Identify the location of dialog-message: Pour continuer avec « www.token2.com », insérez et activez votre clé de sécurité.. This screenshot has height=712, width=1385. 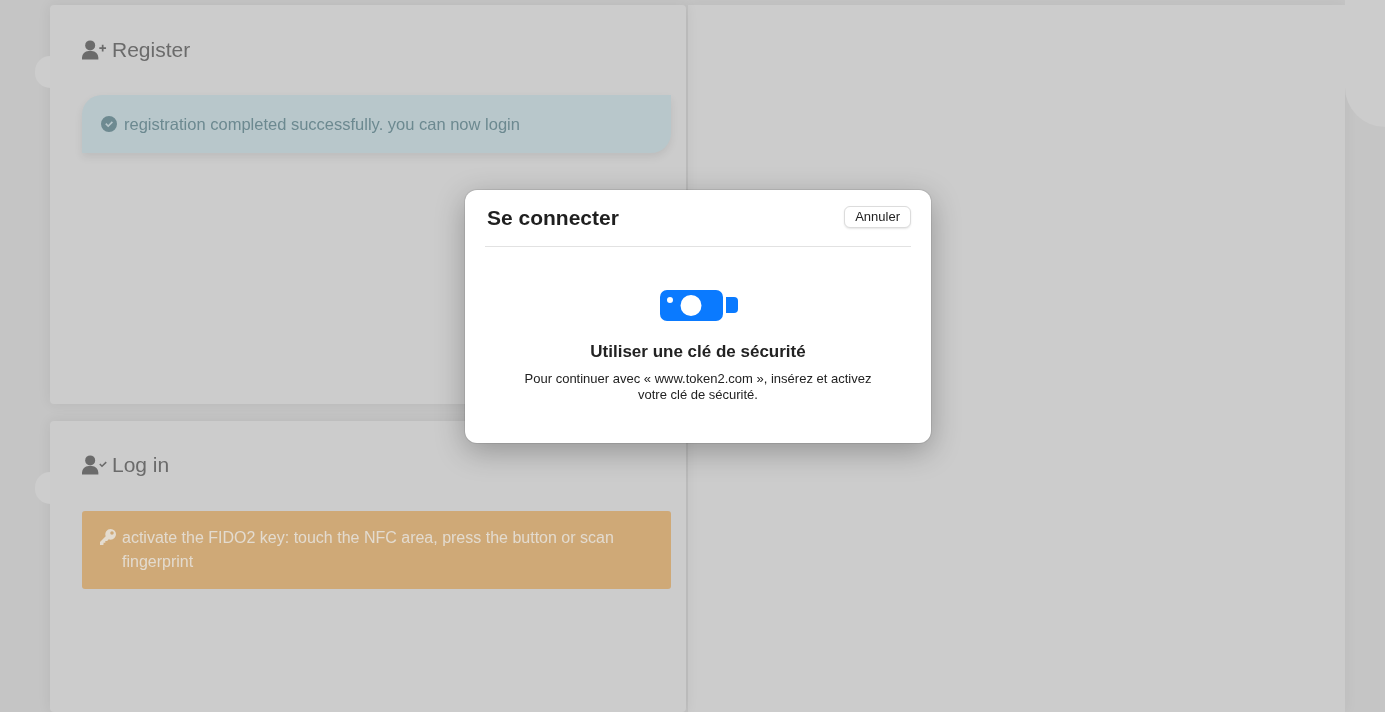
(698, 387).